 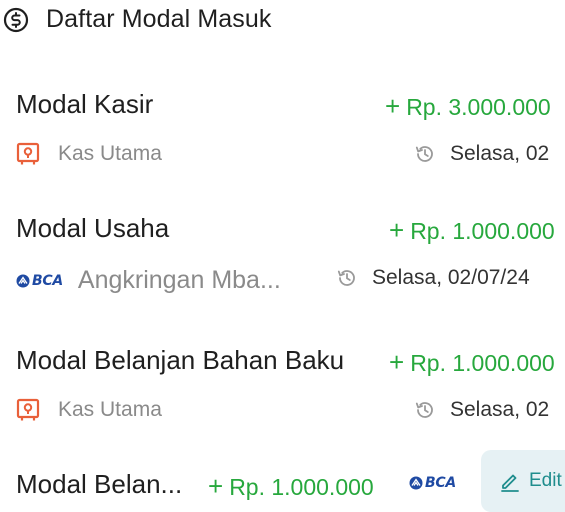 What do you see at coordinates (85, 104) in the screenshot?
I see `entry-name: Modal Kasir` at bounding box center [85, 104].